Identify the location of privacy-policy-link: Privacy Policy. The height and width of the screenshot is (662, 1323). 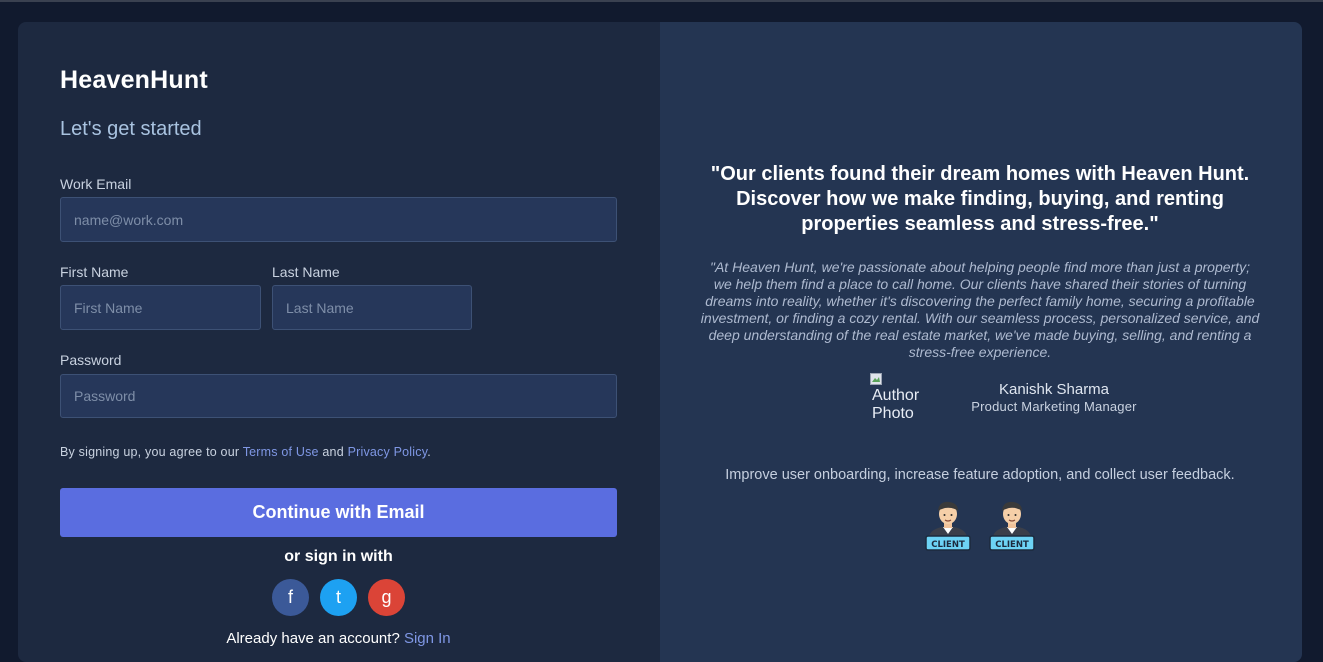
(388, 452).